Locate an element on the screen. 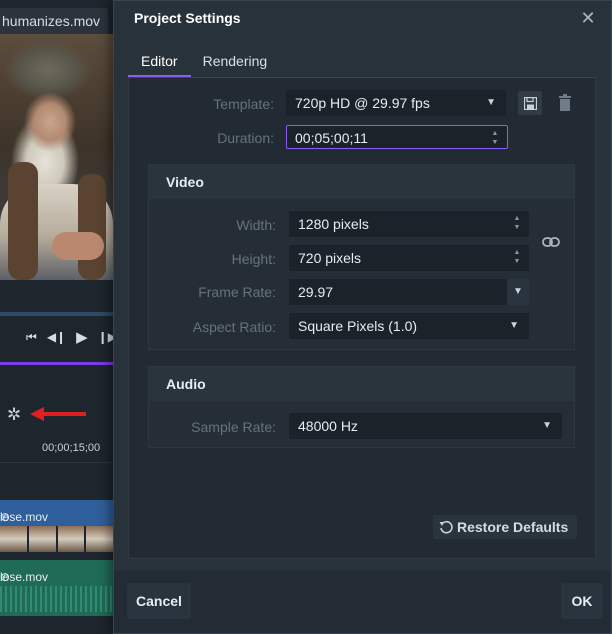 This screenshot has height=634, width=612. duration-stepper: ▲ ▼ is located at coordinates (495, 138).